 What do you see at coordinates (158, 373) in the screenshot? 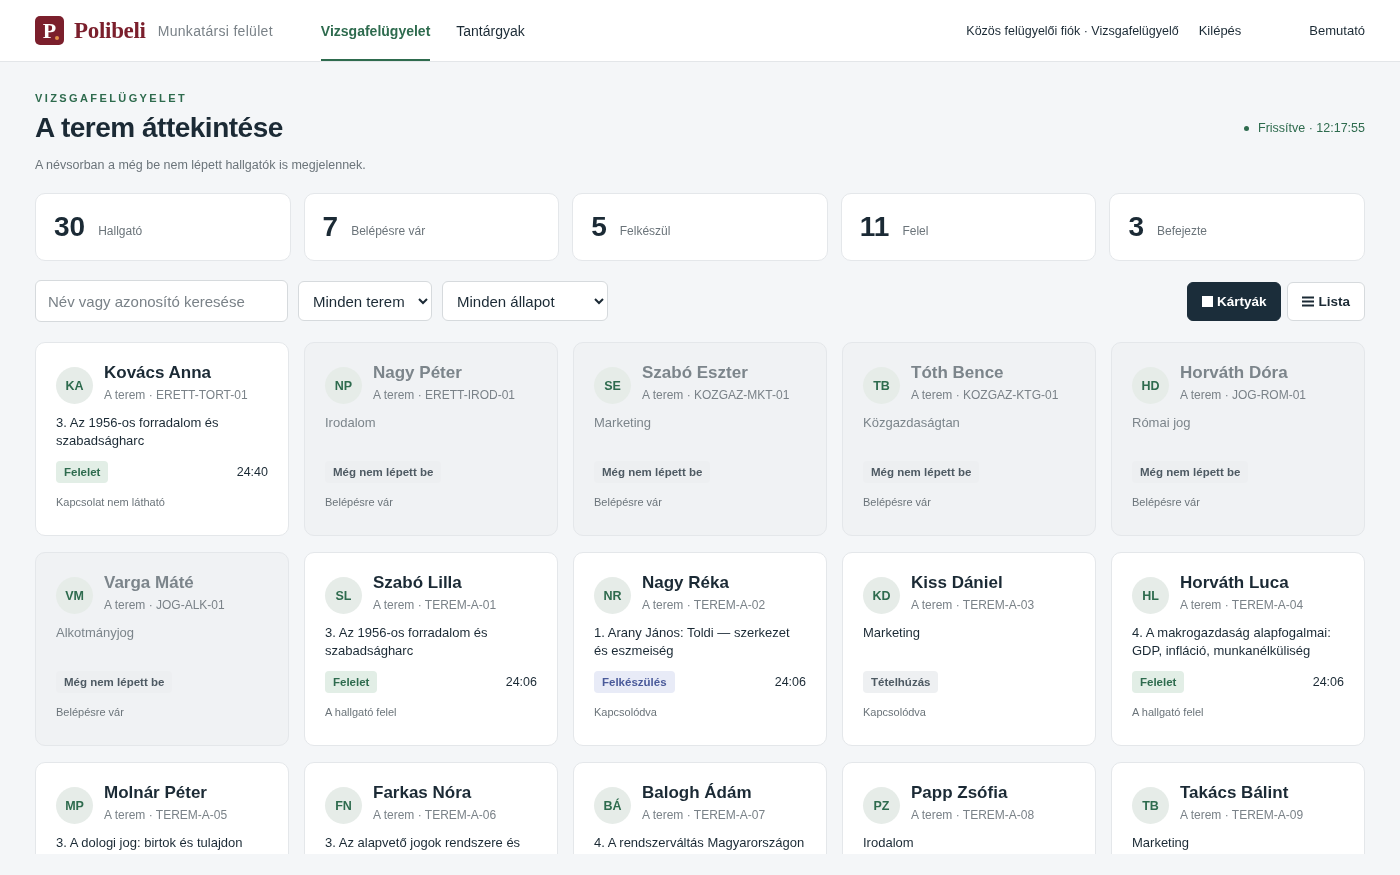
I see `student-name: Kovács Anna` at bounding box center [158, 373].